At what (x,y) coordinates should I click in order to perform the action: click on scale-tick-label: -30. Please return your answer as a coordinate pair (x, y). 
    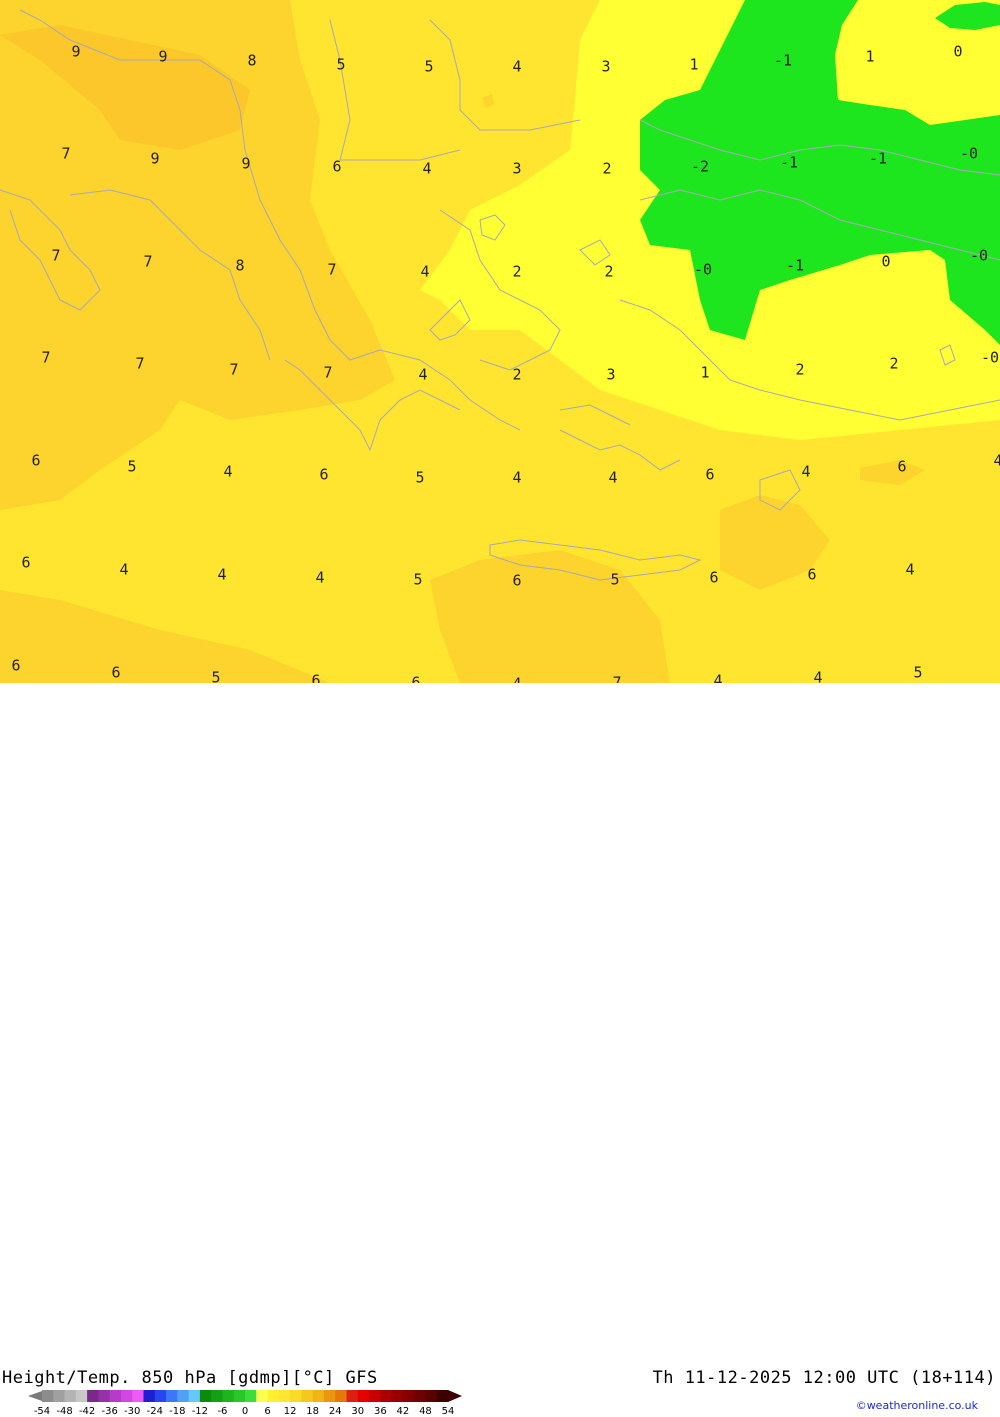
    Looking at the image, I should click on (132, 1411).